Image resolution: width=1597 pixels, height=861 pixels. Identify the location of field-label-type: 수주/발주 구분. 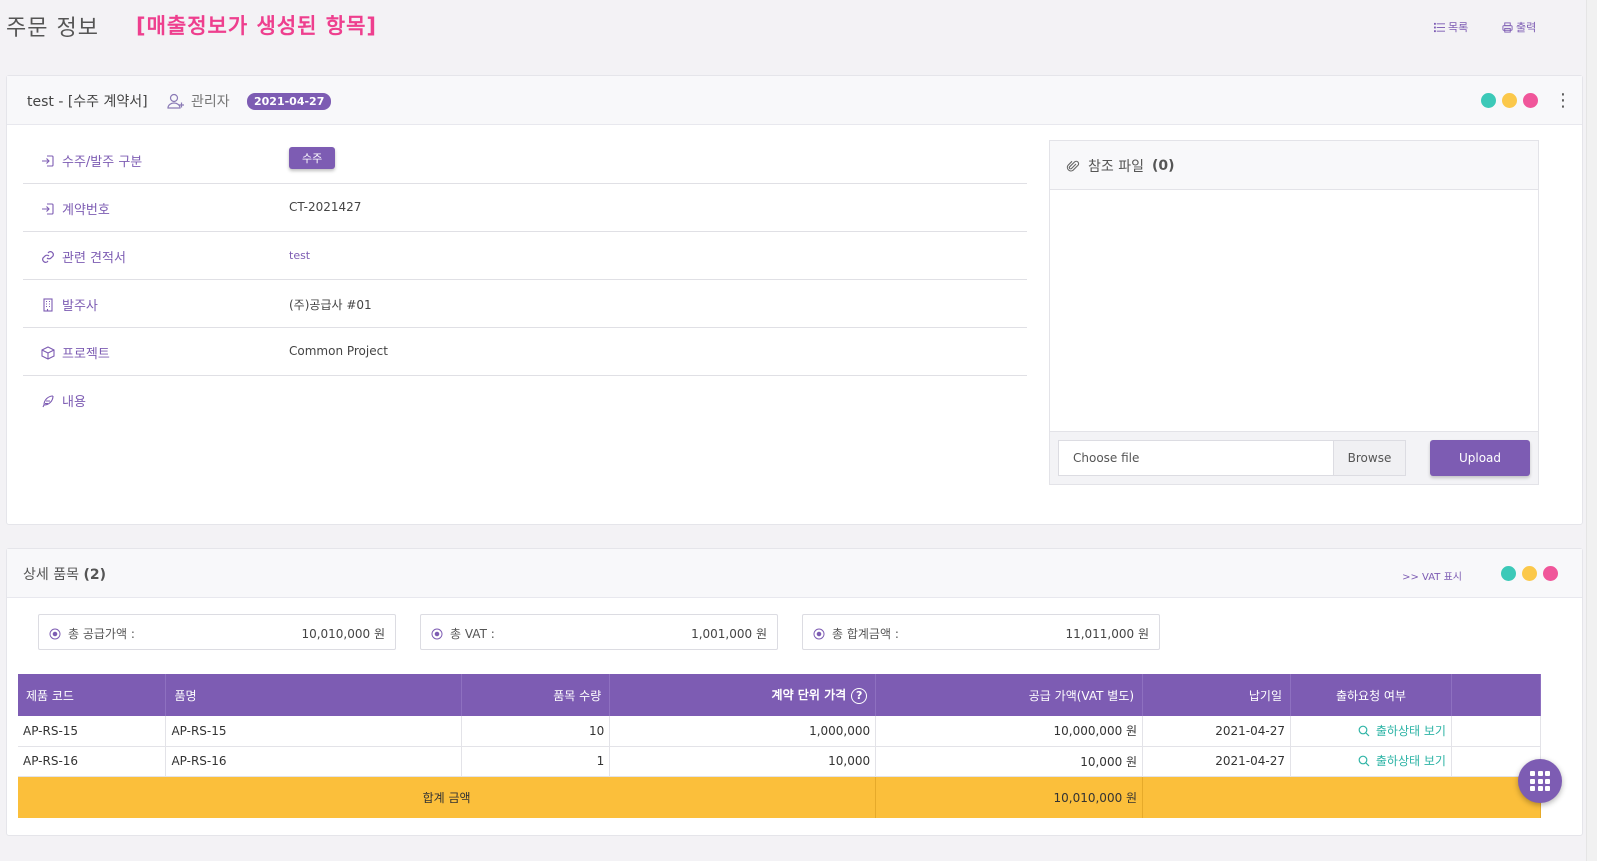
(91, 160).